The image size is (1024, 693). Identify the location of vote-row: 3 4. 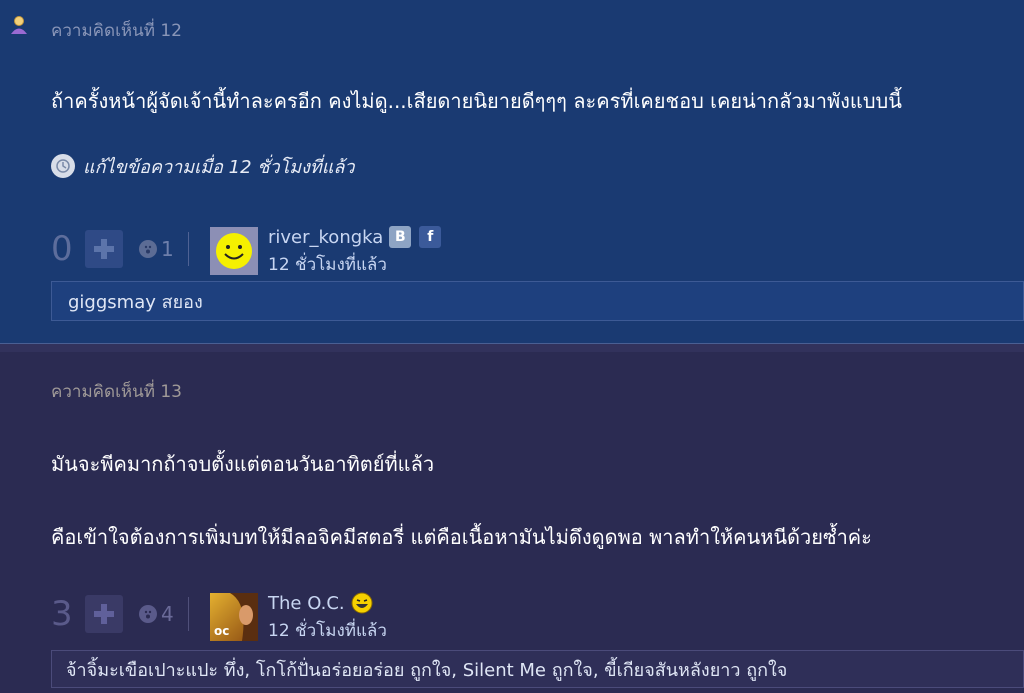
(120, 614).